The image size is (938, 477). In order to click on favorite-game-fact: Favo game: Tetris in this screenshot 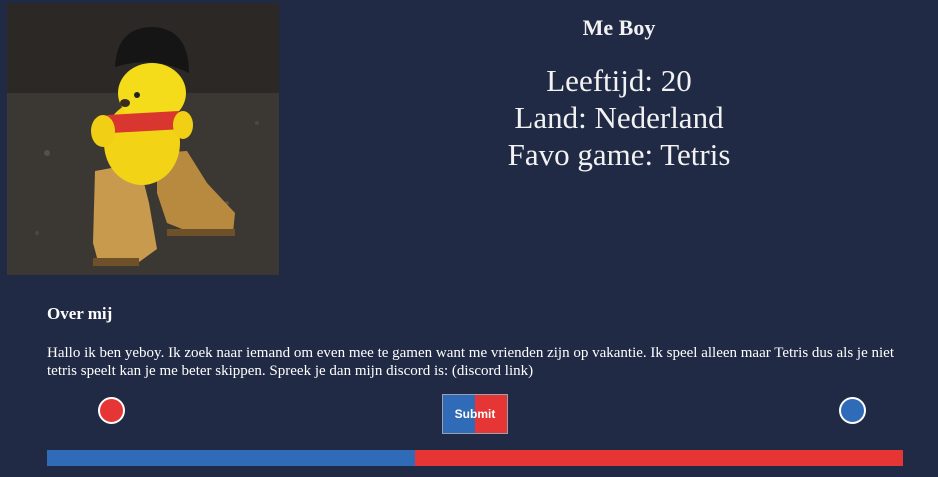, I will do `click(619, 154)`.